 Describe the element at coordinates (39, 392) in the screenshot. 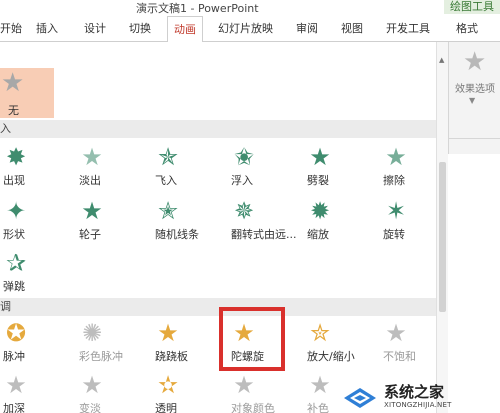

I see `animation-item-darken: ★ 加深` at that location.